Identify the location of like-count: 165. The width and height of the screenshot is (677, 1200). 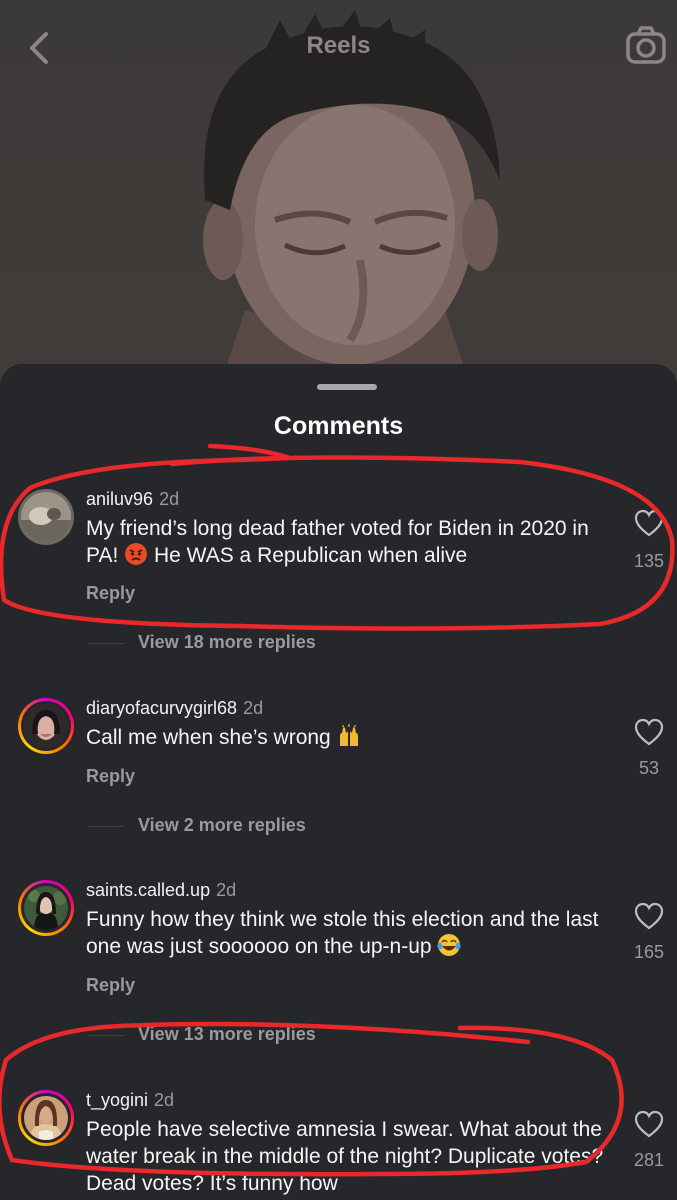
(649, 952).